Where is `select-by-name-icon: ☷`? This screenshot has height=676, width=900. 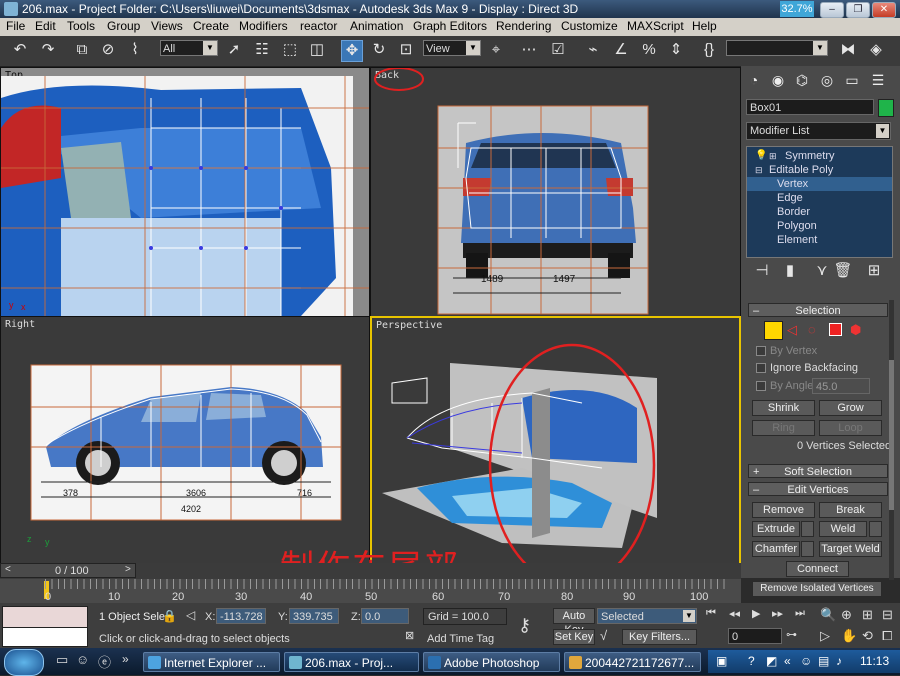
select-by-name-icon: ☷ is located at coordinates (262, 50).